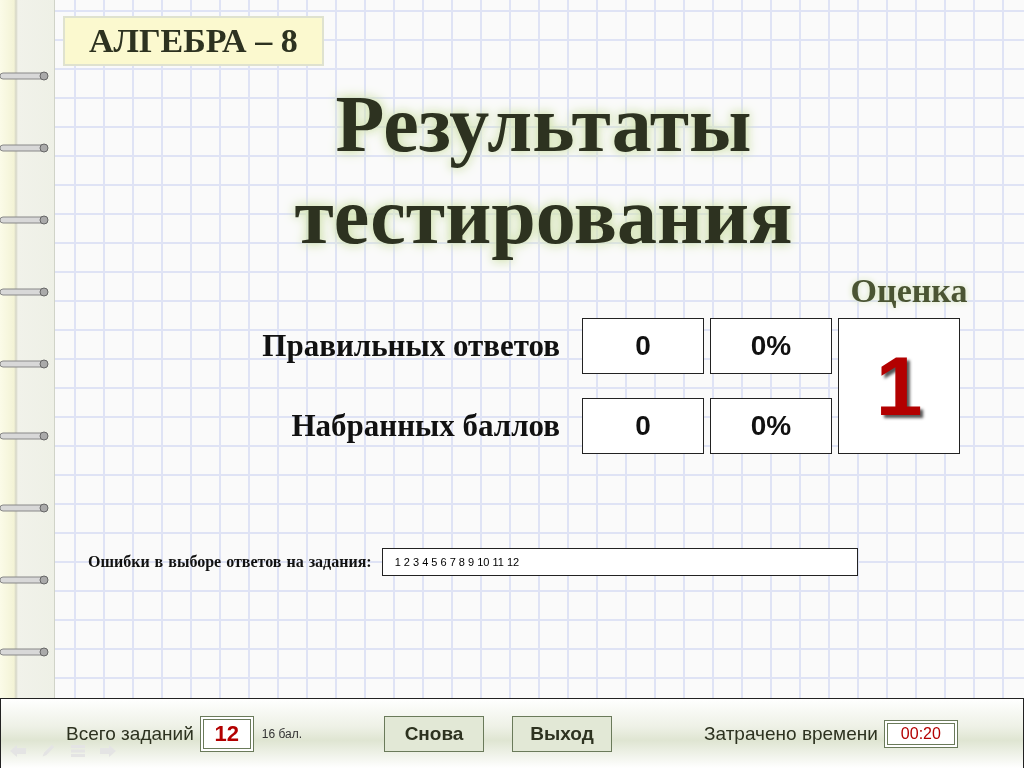  Describe the element at coordinates (543, 124) in the screenshot. I see `results-title: Результаты` at that location.